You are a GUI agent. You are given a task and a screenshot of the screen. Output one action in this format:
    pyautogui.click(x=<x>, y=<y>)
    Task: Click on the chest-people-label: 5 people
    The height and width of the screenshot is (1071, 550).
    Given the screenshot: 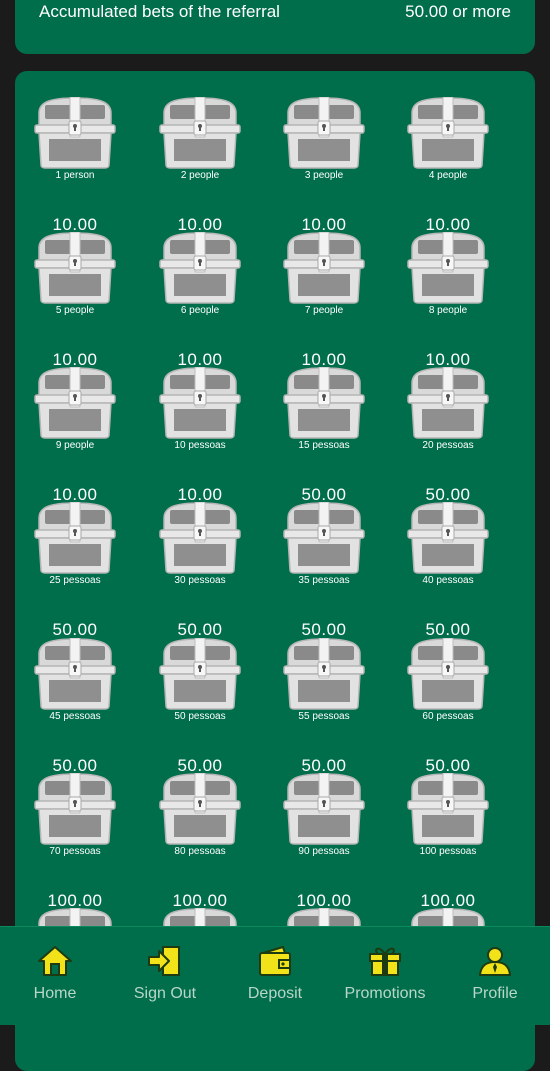 What is the action you would take?
    pyautogui.click(x=75, y=310)
    